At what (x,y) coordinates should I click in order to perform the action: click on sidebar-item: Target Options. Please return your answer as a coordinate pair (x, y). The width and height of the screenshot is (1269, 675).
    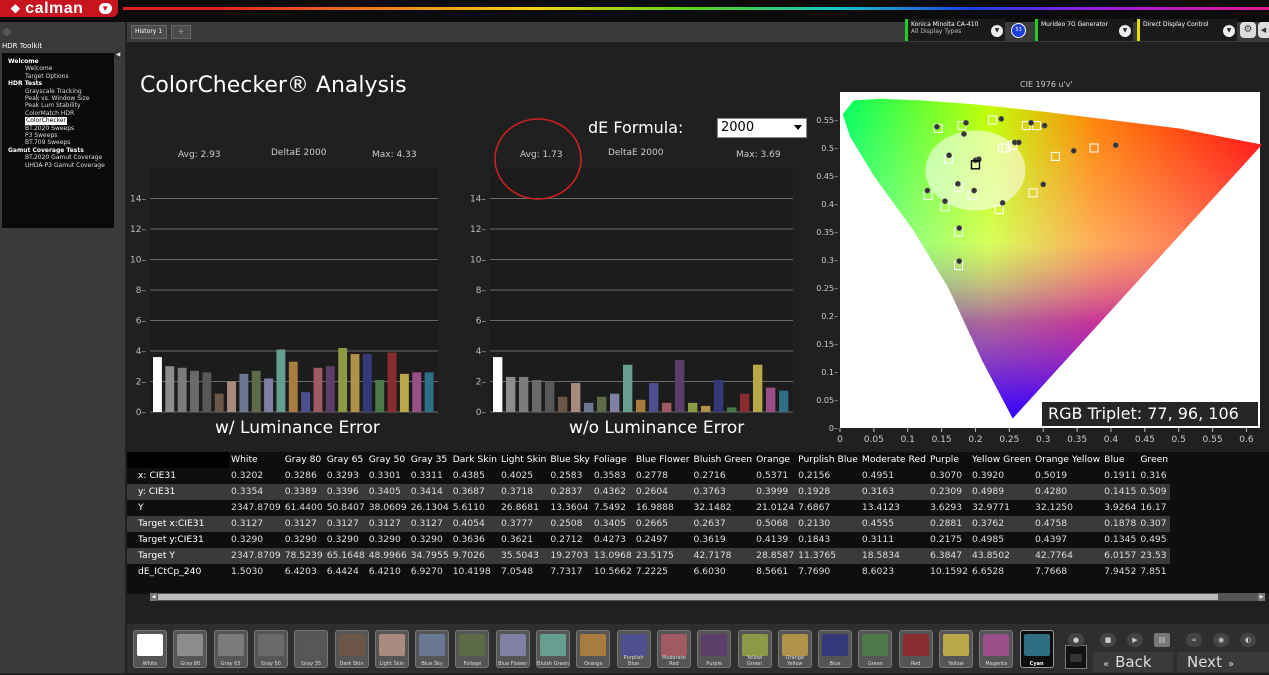
    Looking at the image, I should click on (61, 76).